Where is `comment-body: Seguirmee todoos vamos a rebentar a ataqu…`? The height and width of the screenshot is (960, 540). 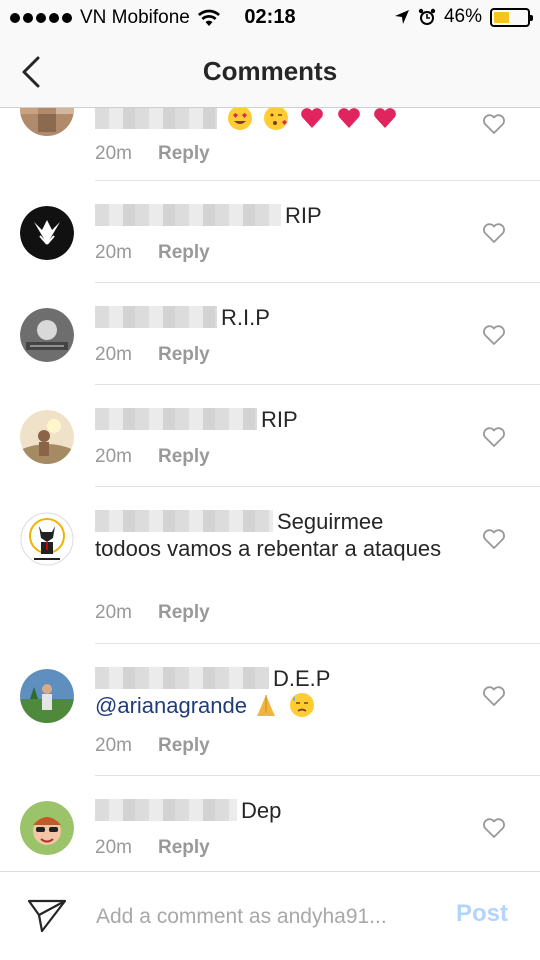 comment-body: Seguirmee todoos vamos a rebentar a ataqu… is located at coordinates (280, 535).